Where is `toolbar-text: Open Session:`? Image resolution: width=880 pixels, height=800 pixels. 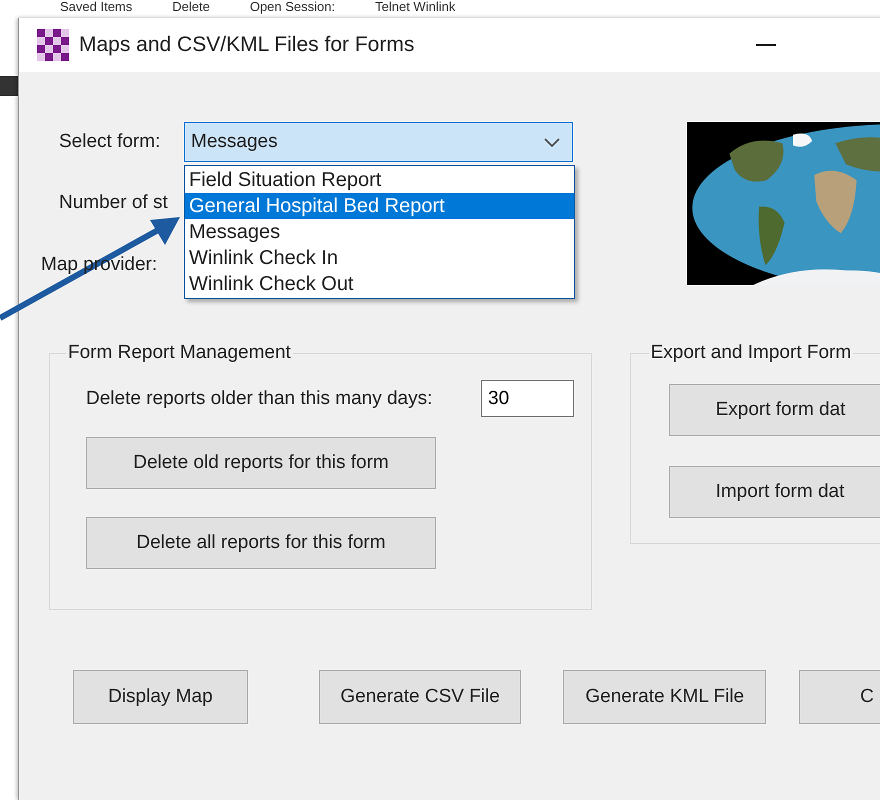
toolbar-text: Open Session: is located at coordinates (293, 7).